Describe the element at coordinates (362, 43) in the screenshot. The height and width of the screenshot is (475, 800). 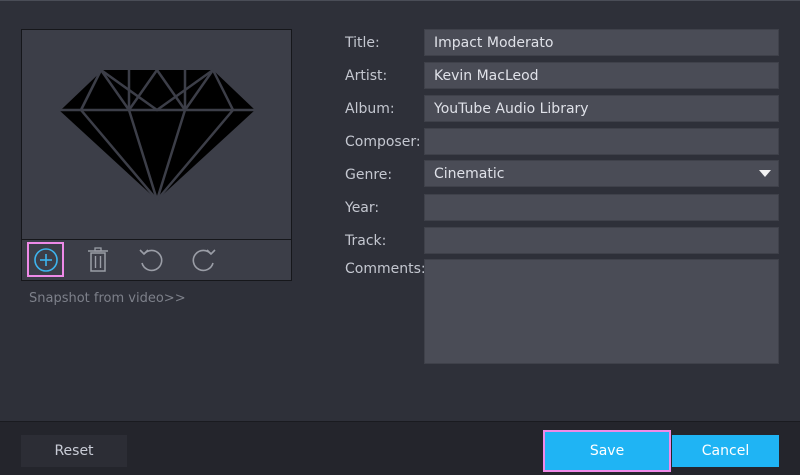
I see `title-label: Title:` at that location.